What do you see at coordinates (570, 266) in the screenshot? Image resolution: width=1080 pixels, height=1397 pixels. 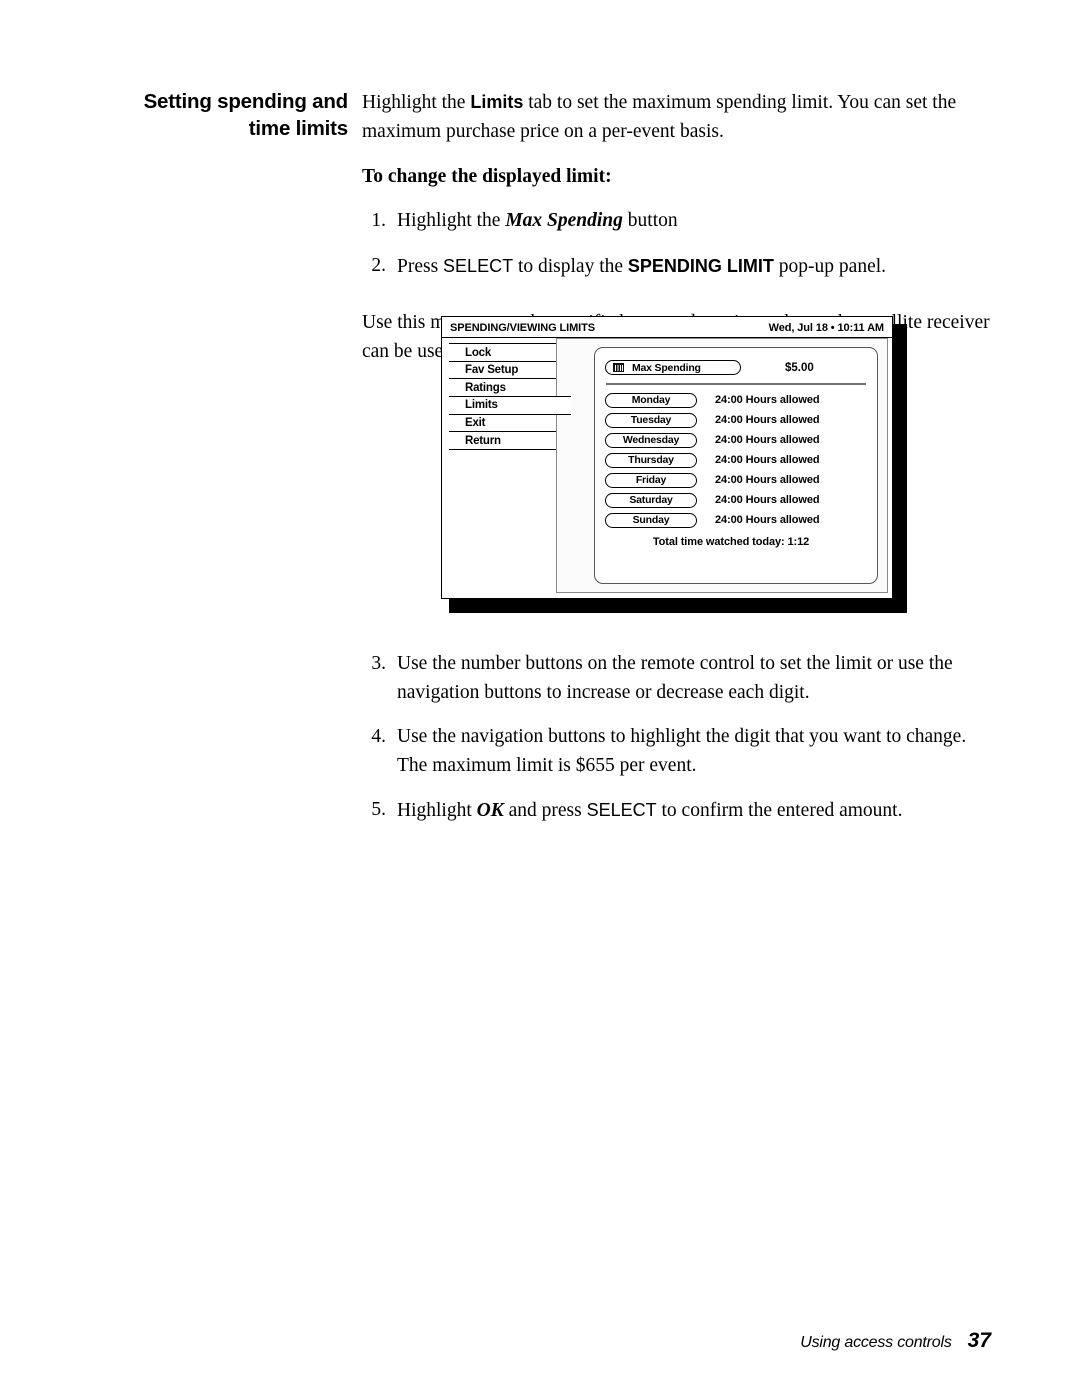 I see `step-text-mid: to display the` at bounding box center [570, 266].